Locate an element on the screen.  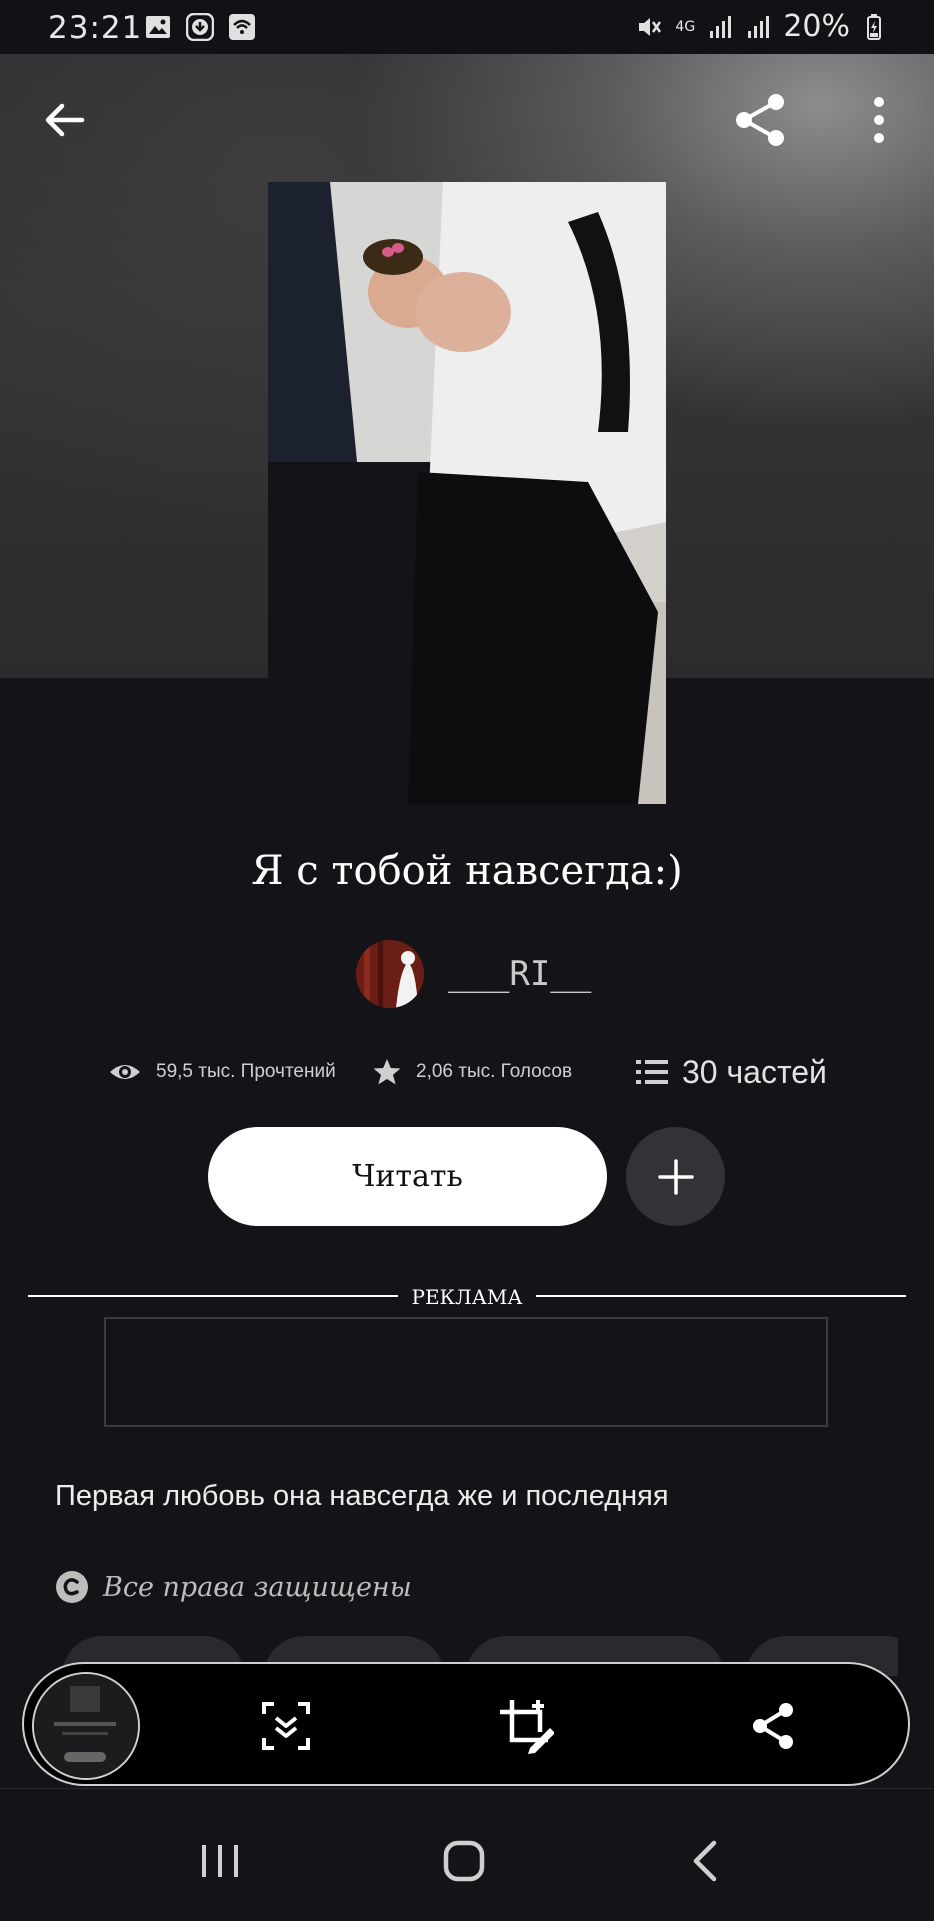
reads-count: 59,5 тыс. Прочтений is located at coordinates (246, 1071).